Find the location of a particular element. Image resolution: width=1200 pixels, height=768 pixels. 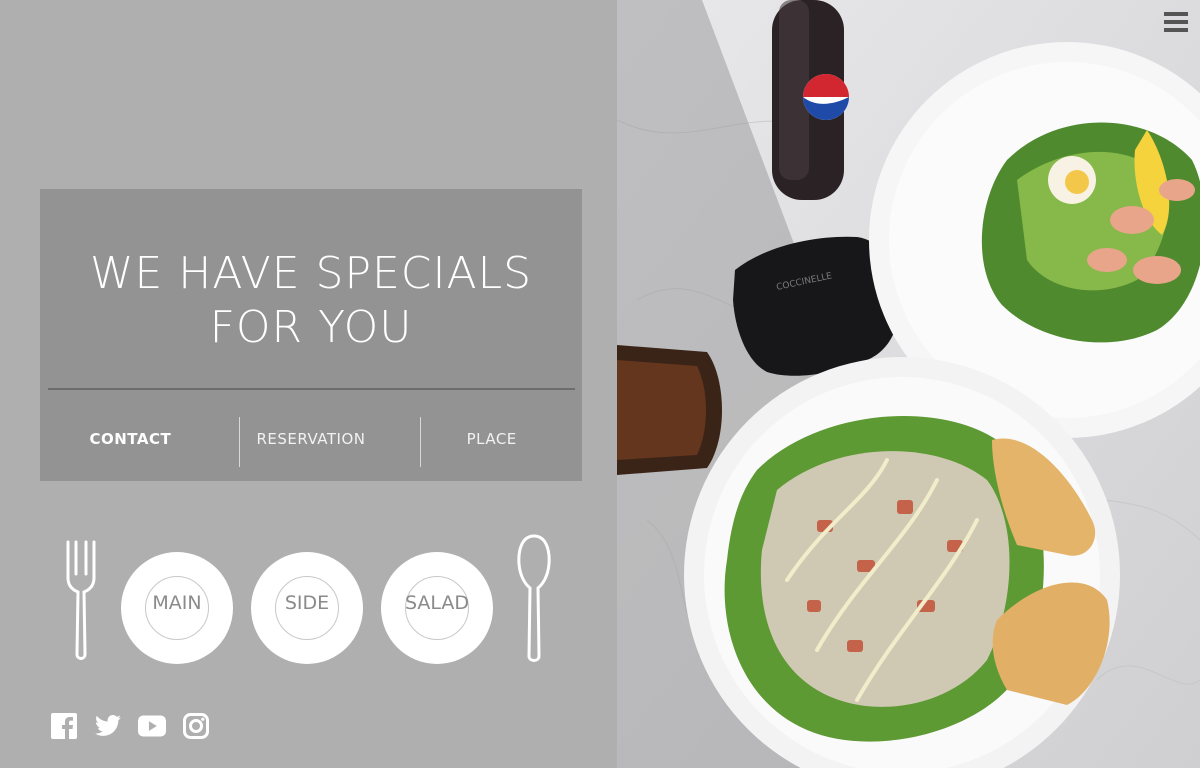

instagram-icon is located at coordinates (196, 726).